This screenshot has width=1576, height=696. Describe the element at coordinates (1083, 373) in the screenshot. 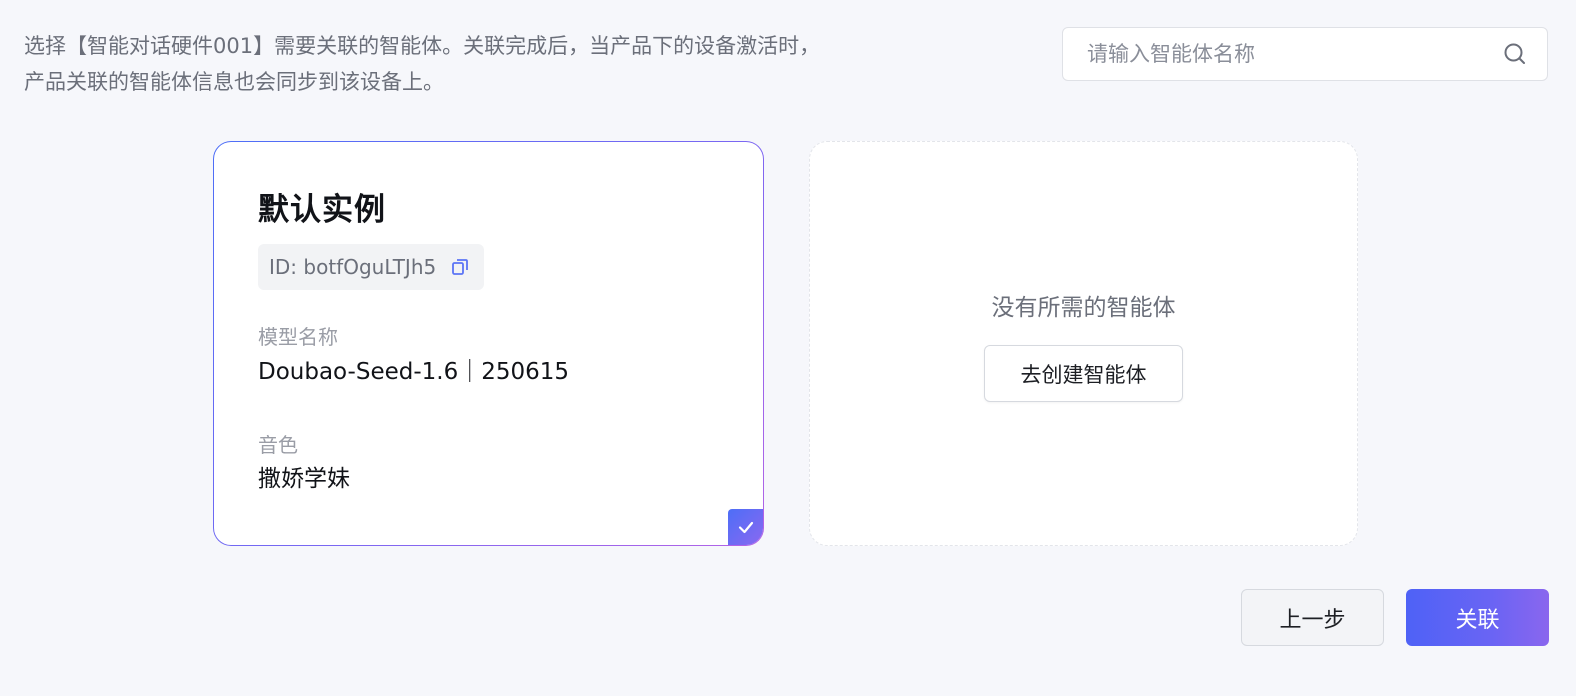

I see `create-agent-button: 去创建智能体` at that location.